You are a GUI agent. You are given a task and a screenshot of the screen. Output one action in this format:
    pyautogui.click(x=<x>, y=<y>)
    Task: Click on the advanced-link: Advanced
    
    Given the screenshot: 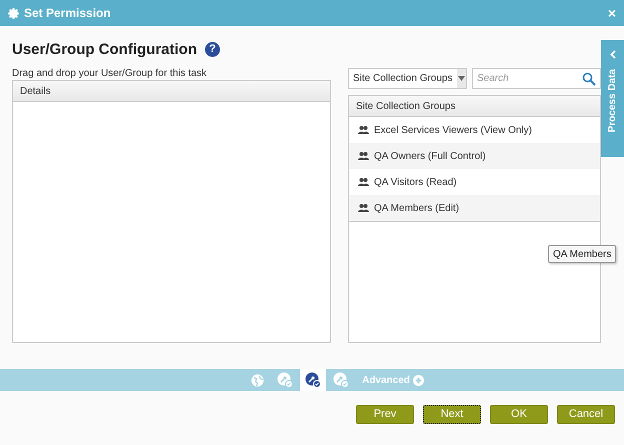 What is the action you would take?
    pyautogui.click(x=393, y=380)
    